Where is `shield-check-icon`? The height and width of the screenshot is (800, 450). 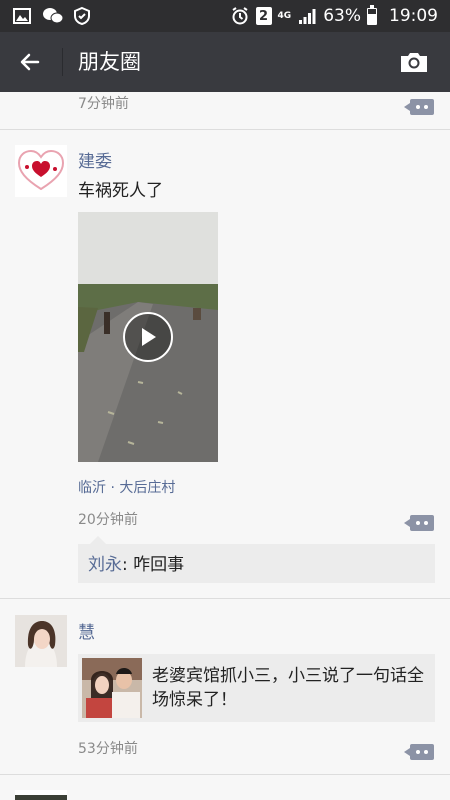 shield-check-icon is located at coordinates (82, 16).